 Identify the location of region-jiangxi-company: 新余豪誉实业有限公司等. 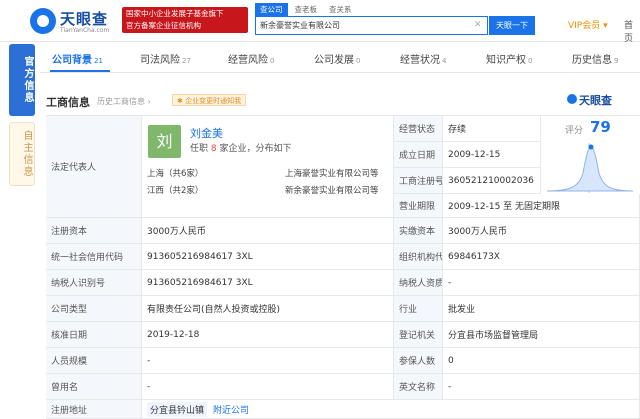
(332, 190).